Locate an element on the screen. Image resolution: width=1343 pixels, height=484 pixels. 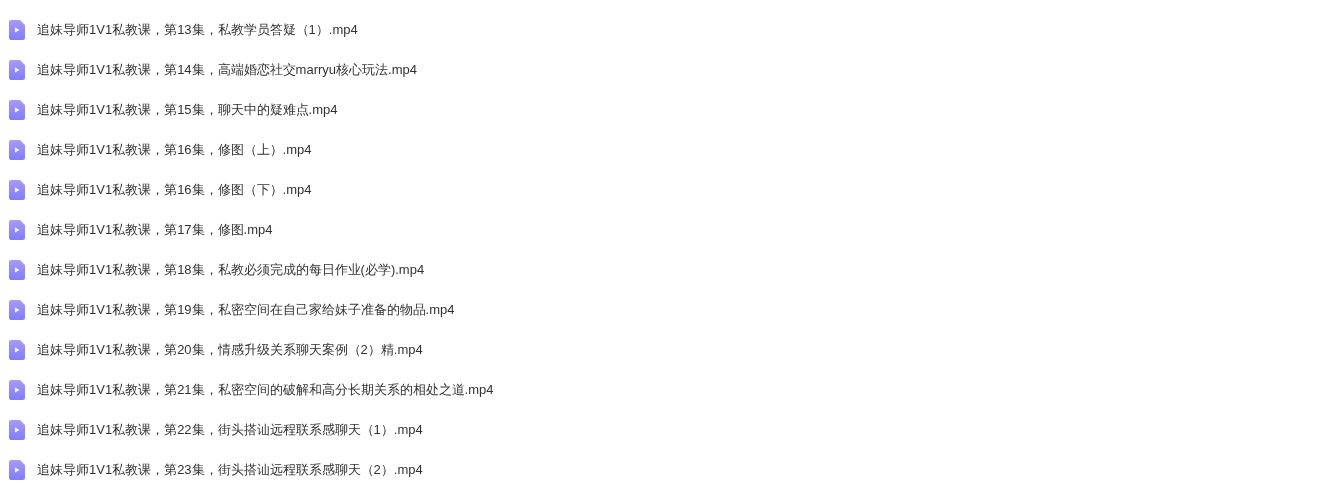
file-name: 追妹导师1V1私教课，第13集，私教学员答疑（1）.mp4 is located at coordinates (197, 30).